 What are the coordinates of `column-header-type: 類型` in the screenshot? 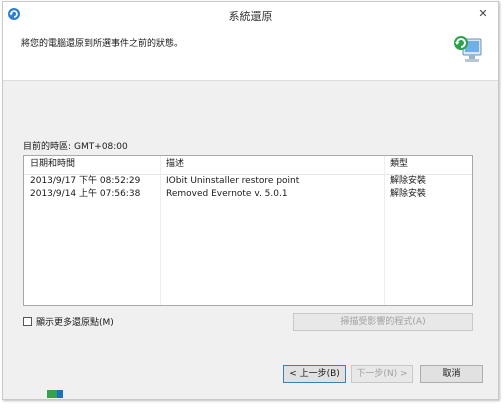 It's located at (428, 165).